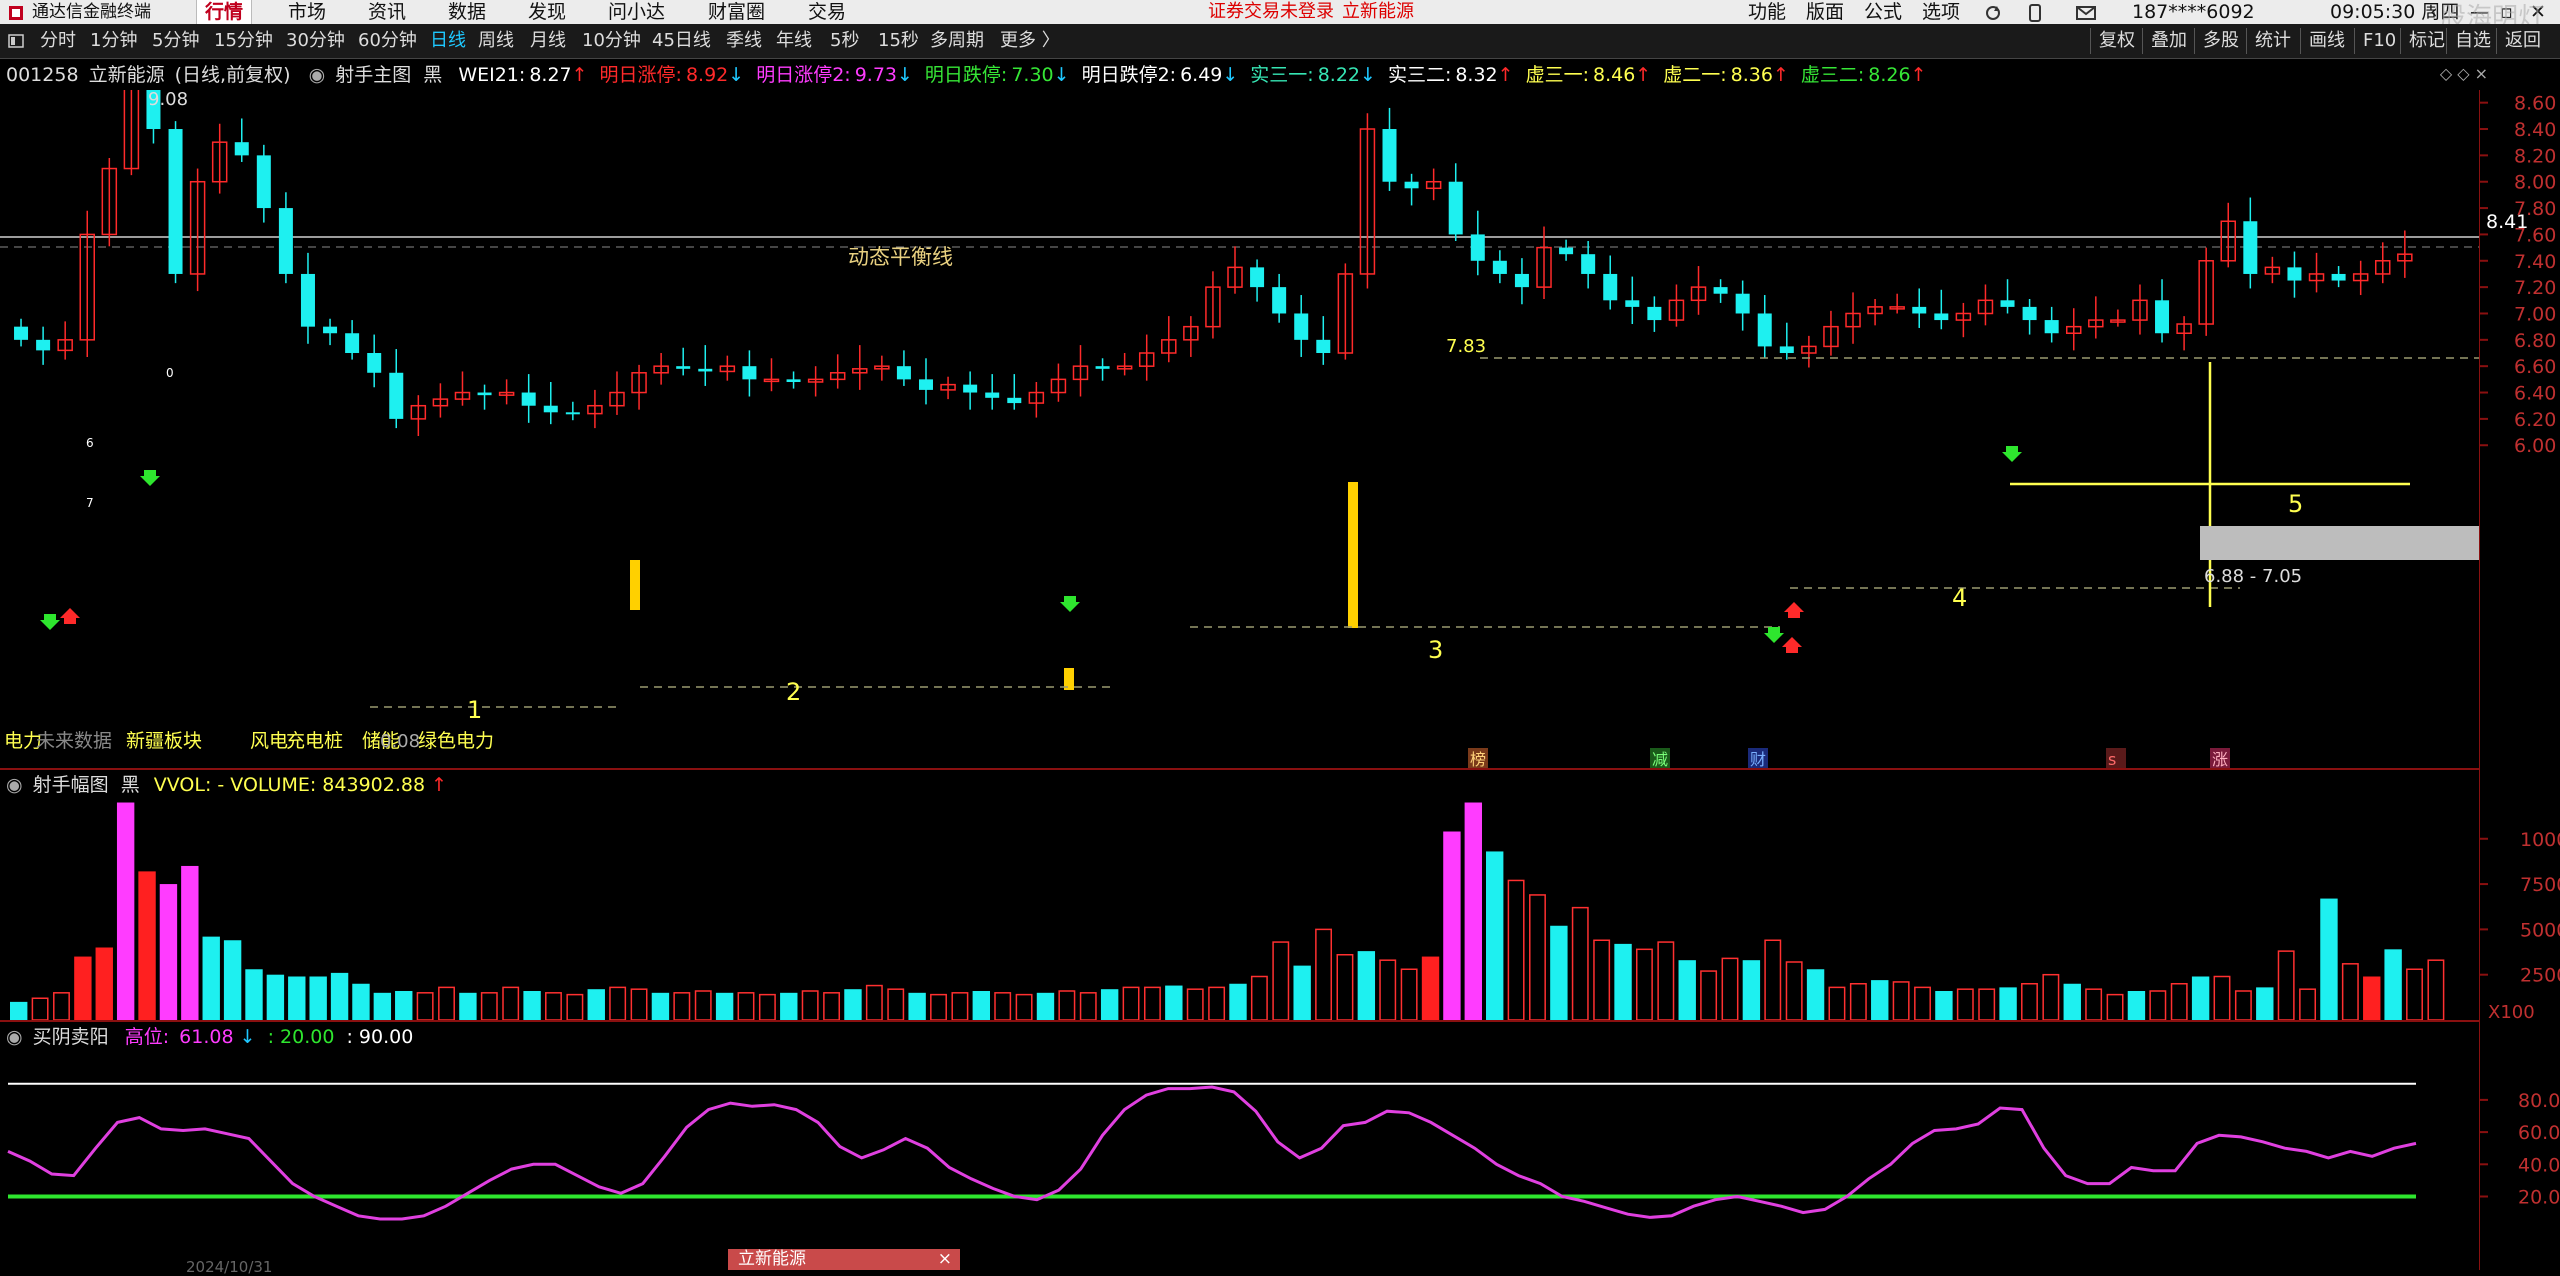  What do you see at coordinates (373, 75) in the screenshot?
I see `main-indicator-name: 射手主图` at bounding box center [373, 75].